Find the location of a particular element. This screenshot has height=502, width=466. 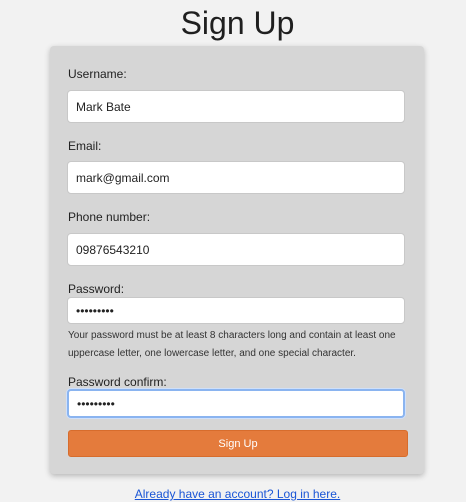

email-label: Email: is located at coordinates (85, 146).